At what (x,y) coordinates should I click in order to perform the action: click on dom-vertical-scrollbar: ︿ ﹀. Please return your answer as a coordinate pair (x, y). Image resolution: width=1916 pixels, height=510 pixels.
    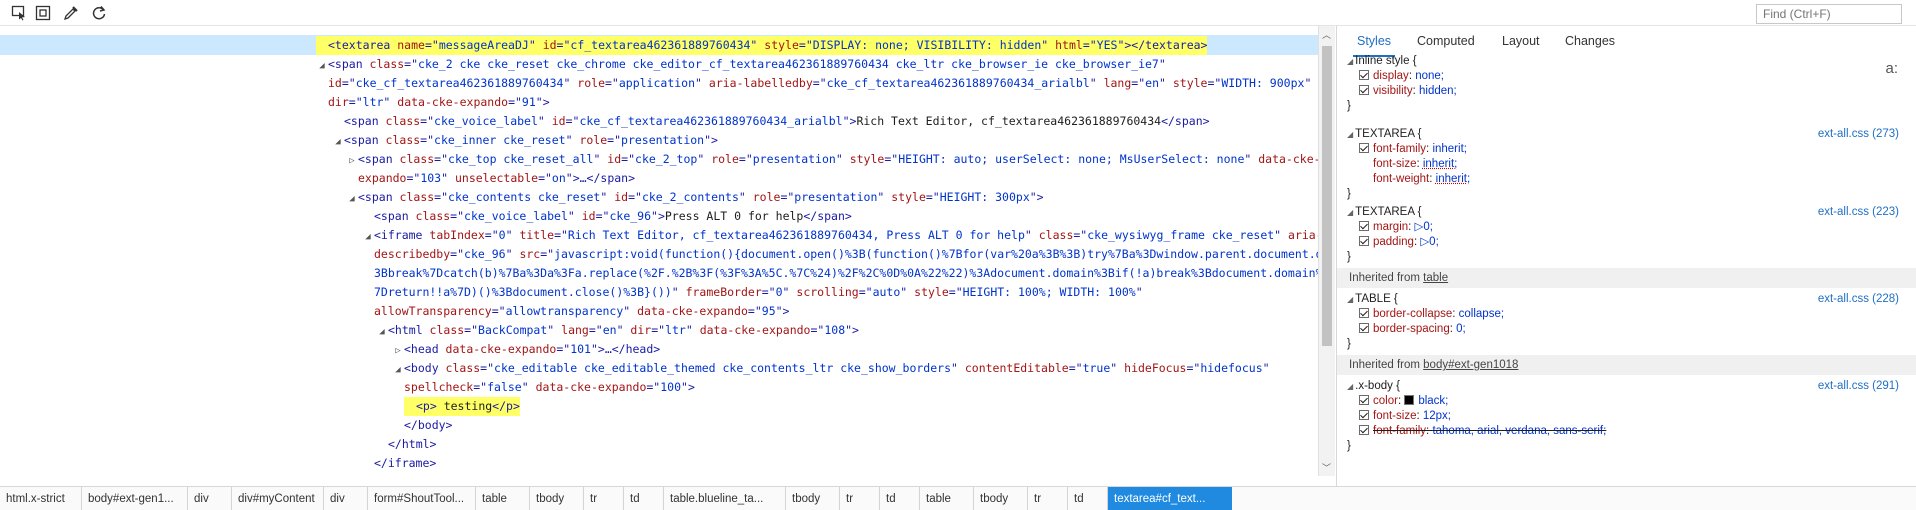
    Looking at the image, I should click on (1326, 251).